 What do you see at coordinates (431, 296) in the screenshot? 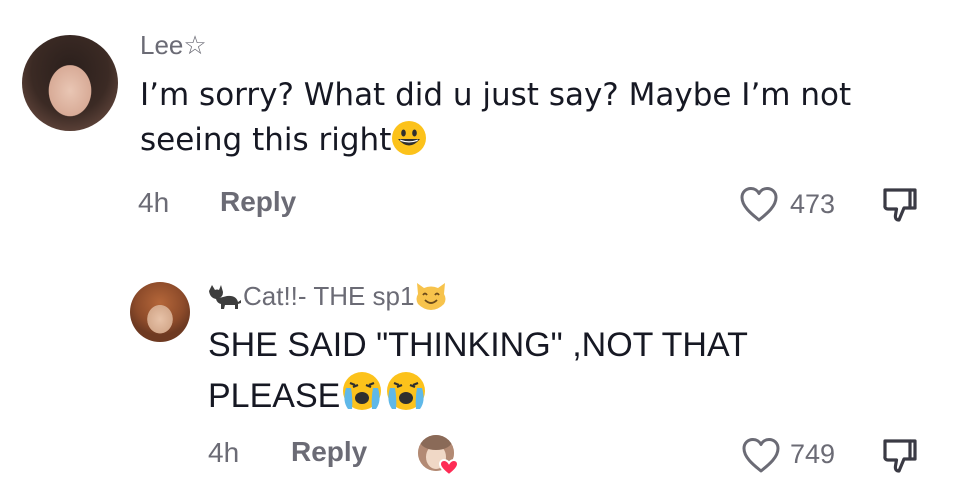
I see `smiling-cat-emoji-icon` at bounding box center [431, 296].